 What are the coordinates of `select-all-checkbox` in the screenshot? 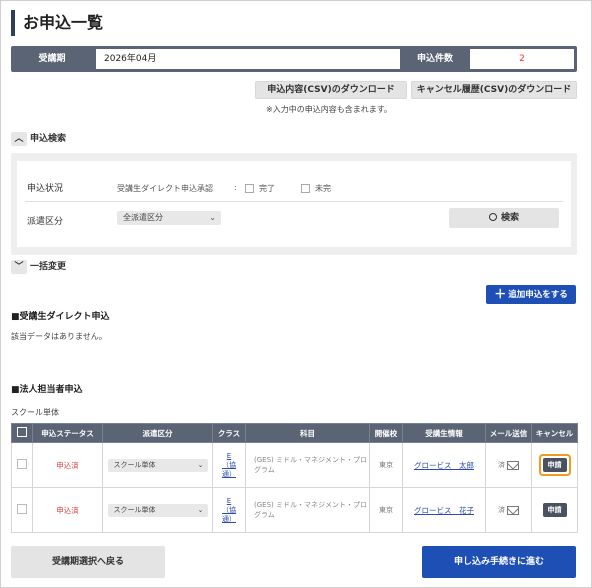 It's located at (22, 432).